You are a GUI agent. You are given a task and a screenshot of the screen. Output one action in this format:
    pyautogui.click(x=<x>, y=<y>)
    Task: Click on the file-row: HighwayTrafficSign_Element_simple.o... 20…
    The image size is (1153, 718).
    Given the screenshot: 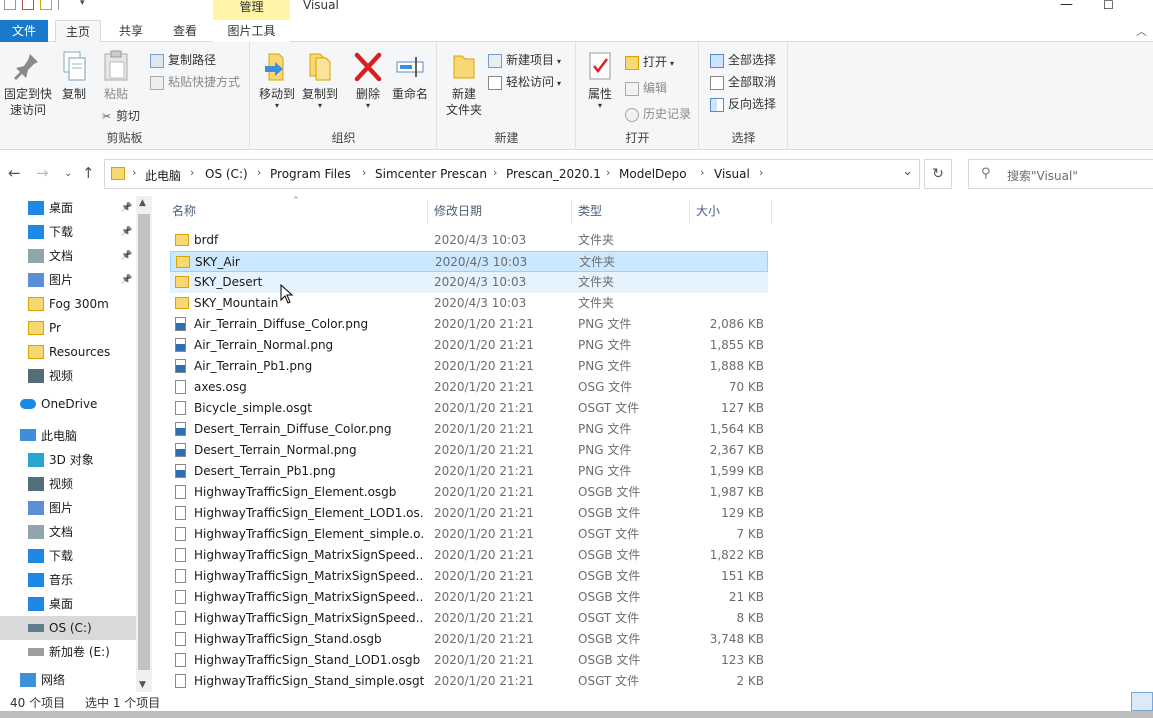 What is the action you would take?
    pyautogui.click(x=469, y=534)
    